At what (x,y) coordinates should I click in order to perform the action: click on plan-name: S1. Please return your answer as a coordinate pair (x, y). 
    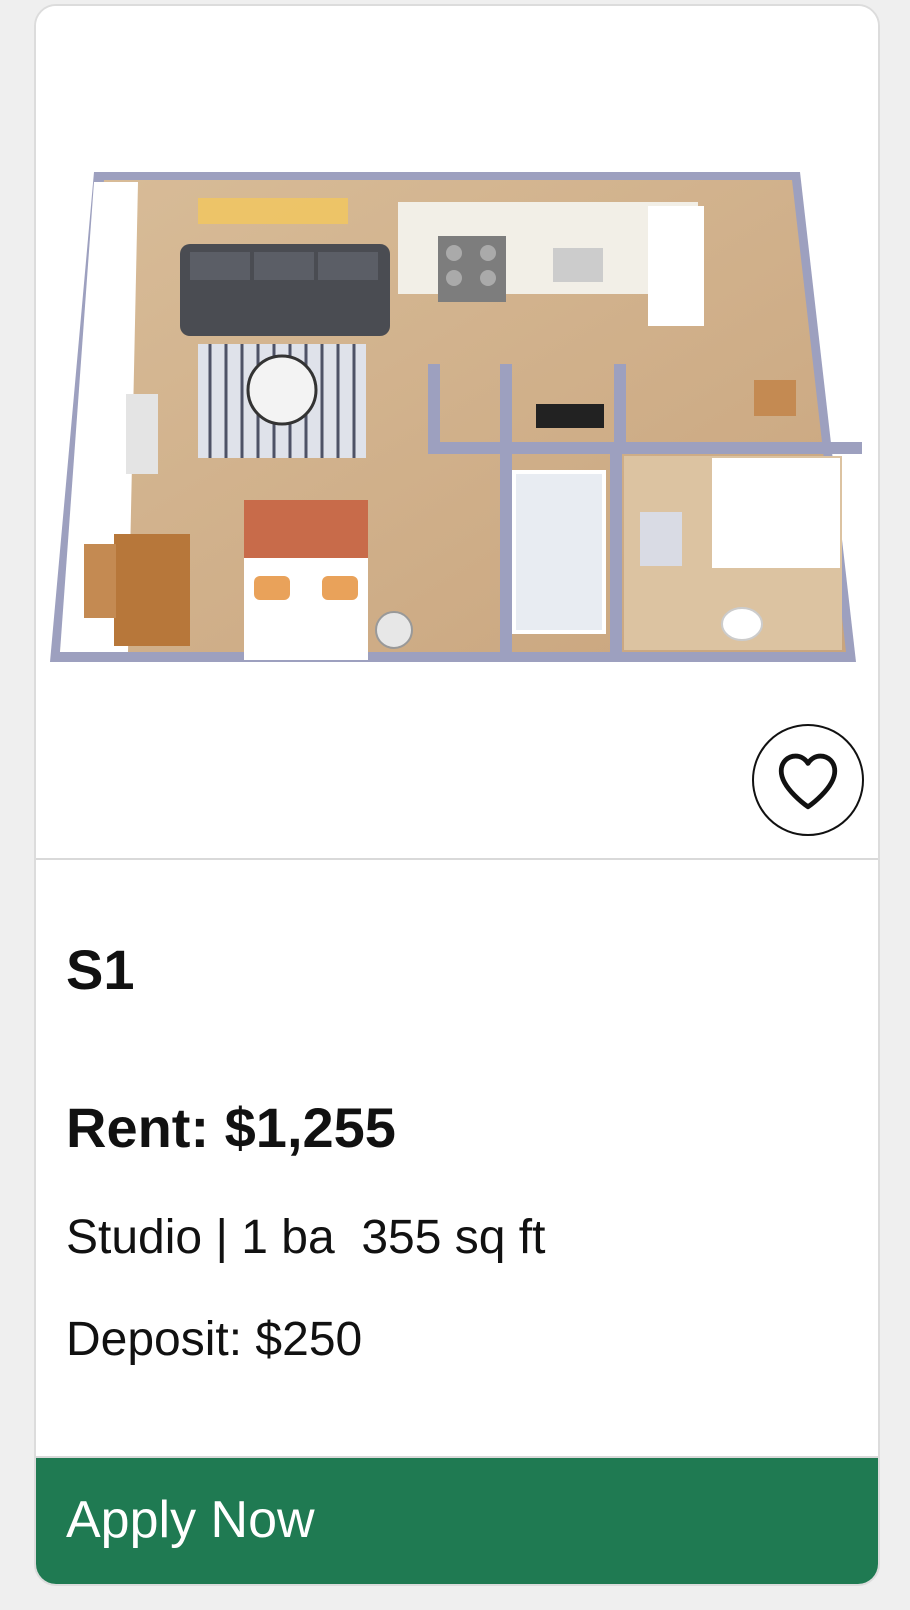
    Looking at the image, I should click on (100, 969).